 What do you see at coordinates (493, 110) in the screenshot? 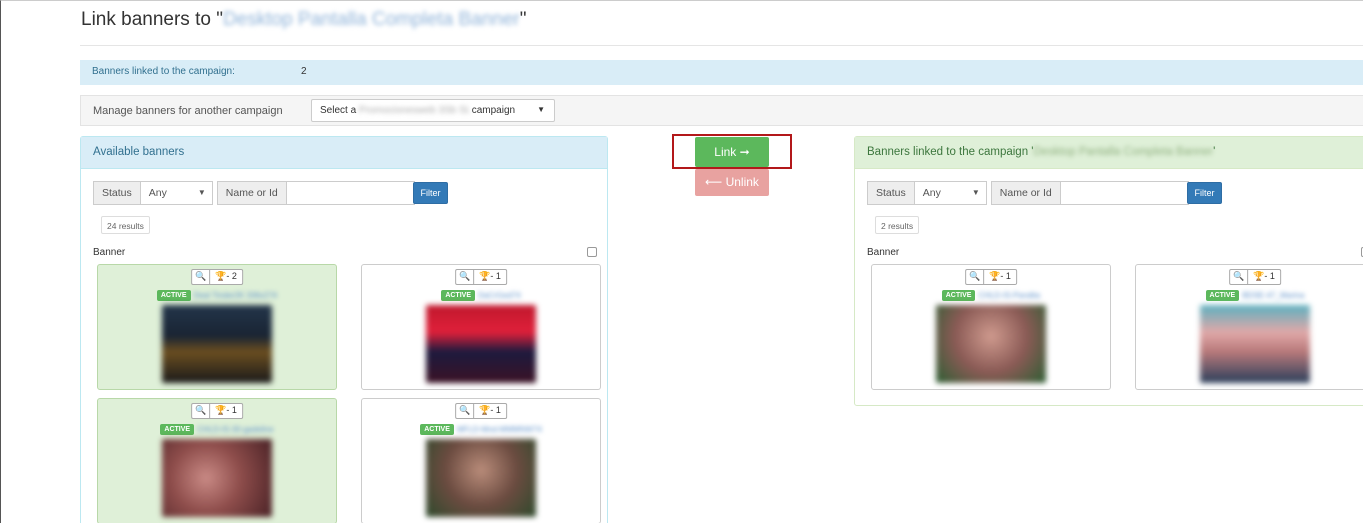
I see `campaign-select-suffix: campaign` at bounding box center [493, 110].